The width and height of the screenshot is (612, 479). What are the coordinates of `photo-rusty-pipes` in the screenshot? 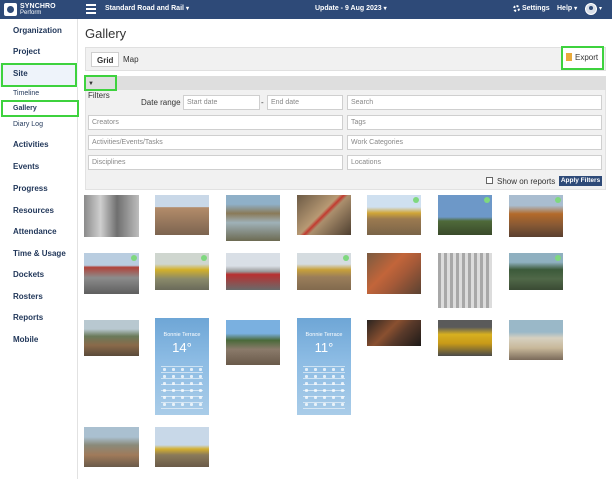 It's located at (394, 333).